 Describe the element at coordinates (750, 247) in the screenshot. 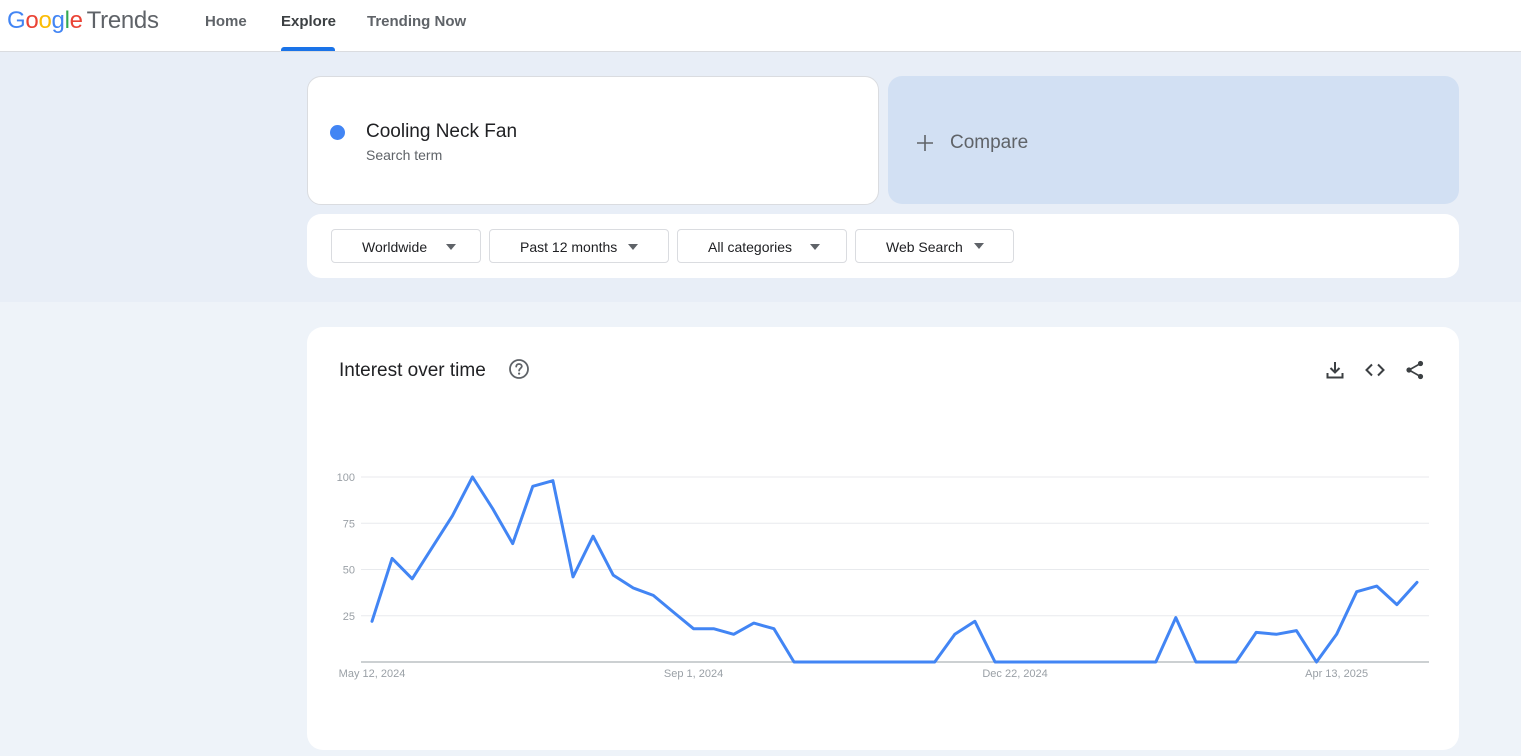

I see `category-filter-label: All categories` at that location.